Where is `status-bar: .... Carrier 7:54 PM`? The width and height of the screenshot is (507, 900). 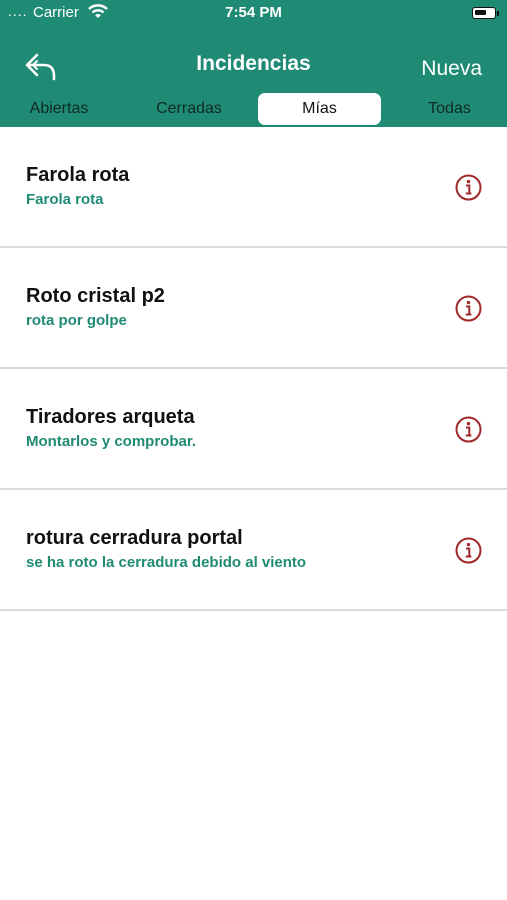 status-bar: .... Carrier 7:54 PM is located at coordinates (253, 14).